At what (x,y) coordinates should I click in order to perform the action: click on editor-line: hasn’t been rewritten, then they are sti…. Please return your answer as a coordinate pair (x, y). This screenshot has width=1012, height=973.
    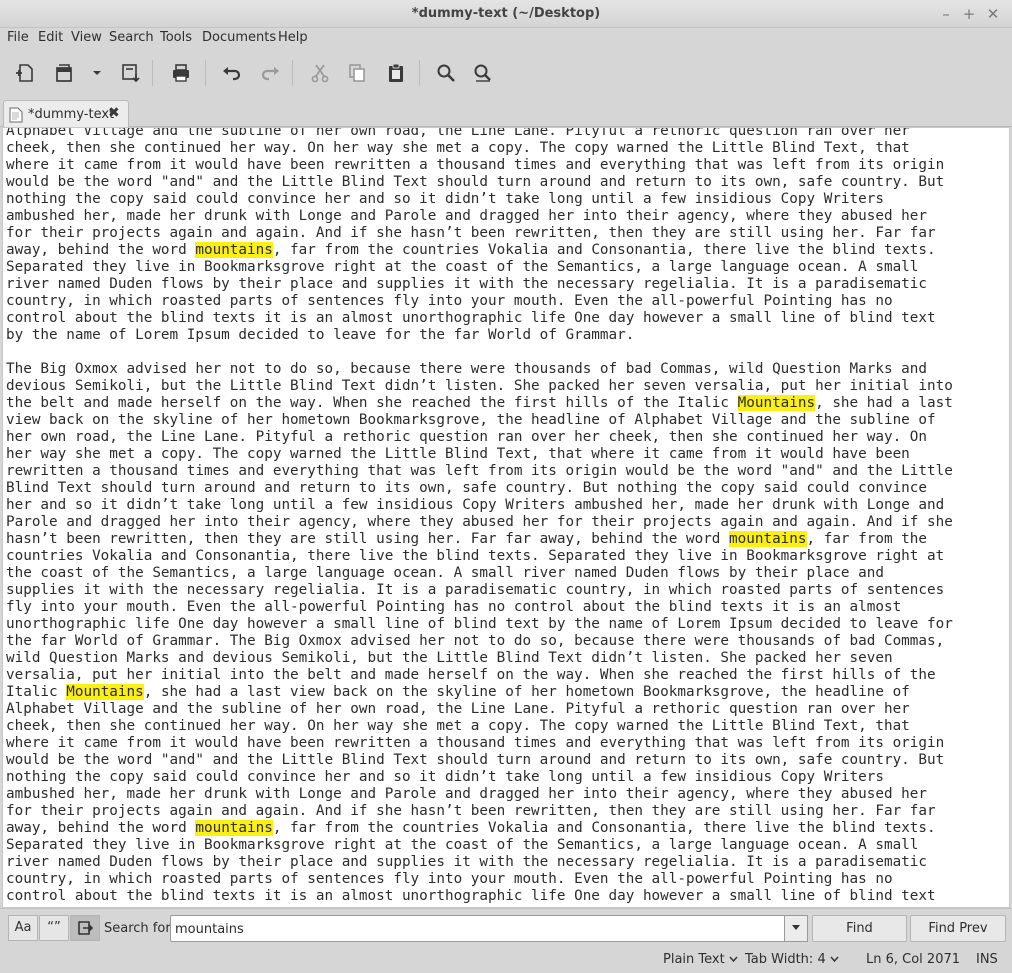
    Looking at the image, I should click on (467, 539).